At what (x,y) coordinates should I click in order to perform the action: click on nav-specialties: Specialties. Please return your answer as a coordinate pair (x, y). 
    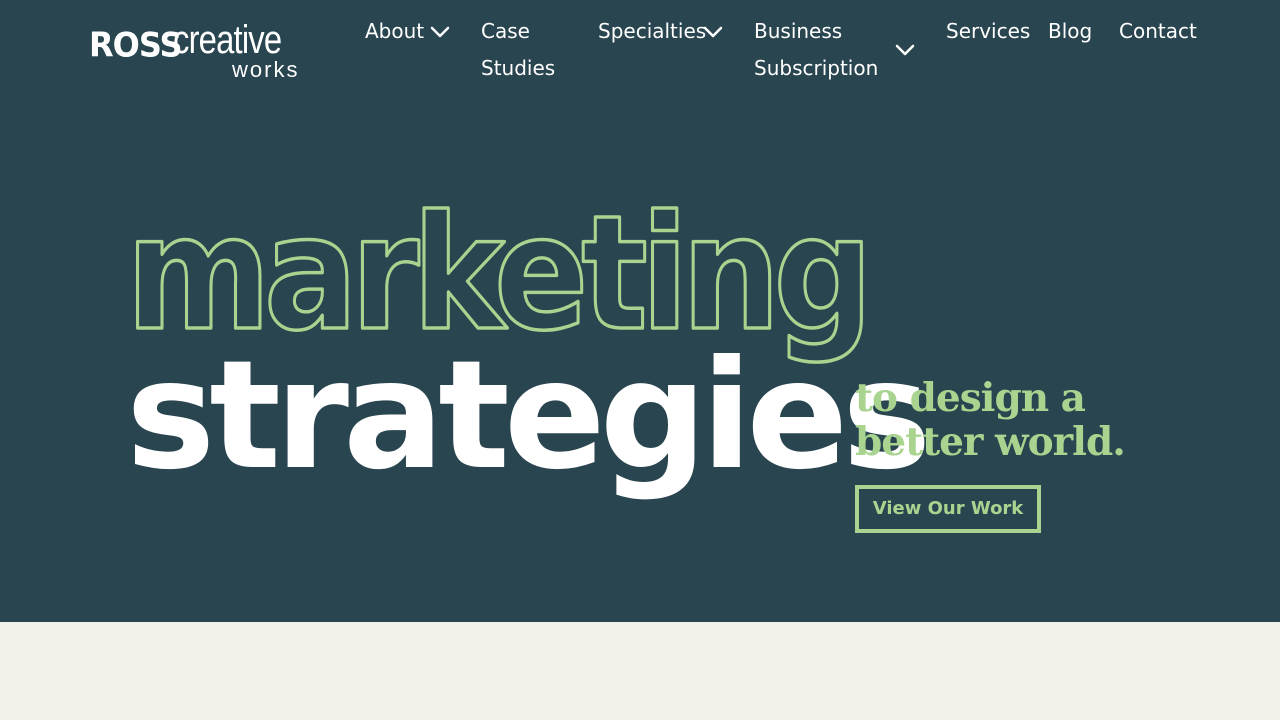
    Looking at the image, I should click on (652, 31).